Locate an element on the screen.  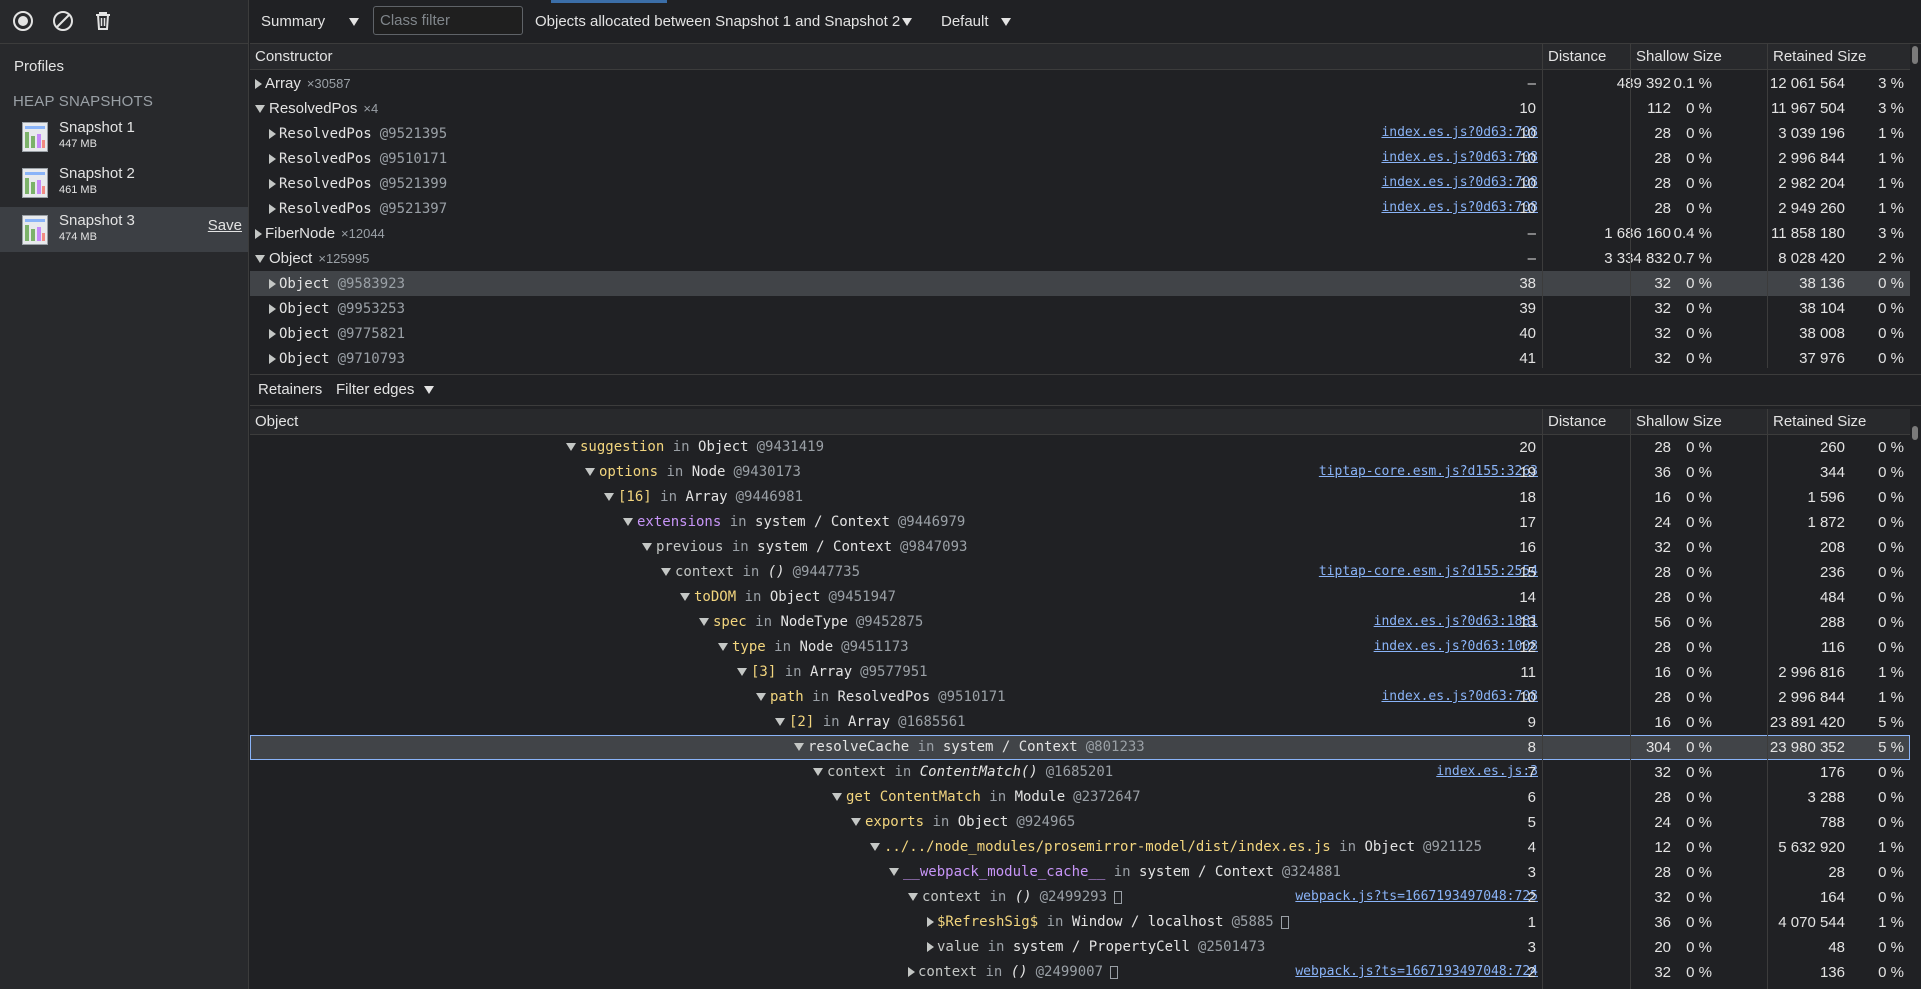
save-snapshot-link: Save is located at coordinates (225, 225).